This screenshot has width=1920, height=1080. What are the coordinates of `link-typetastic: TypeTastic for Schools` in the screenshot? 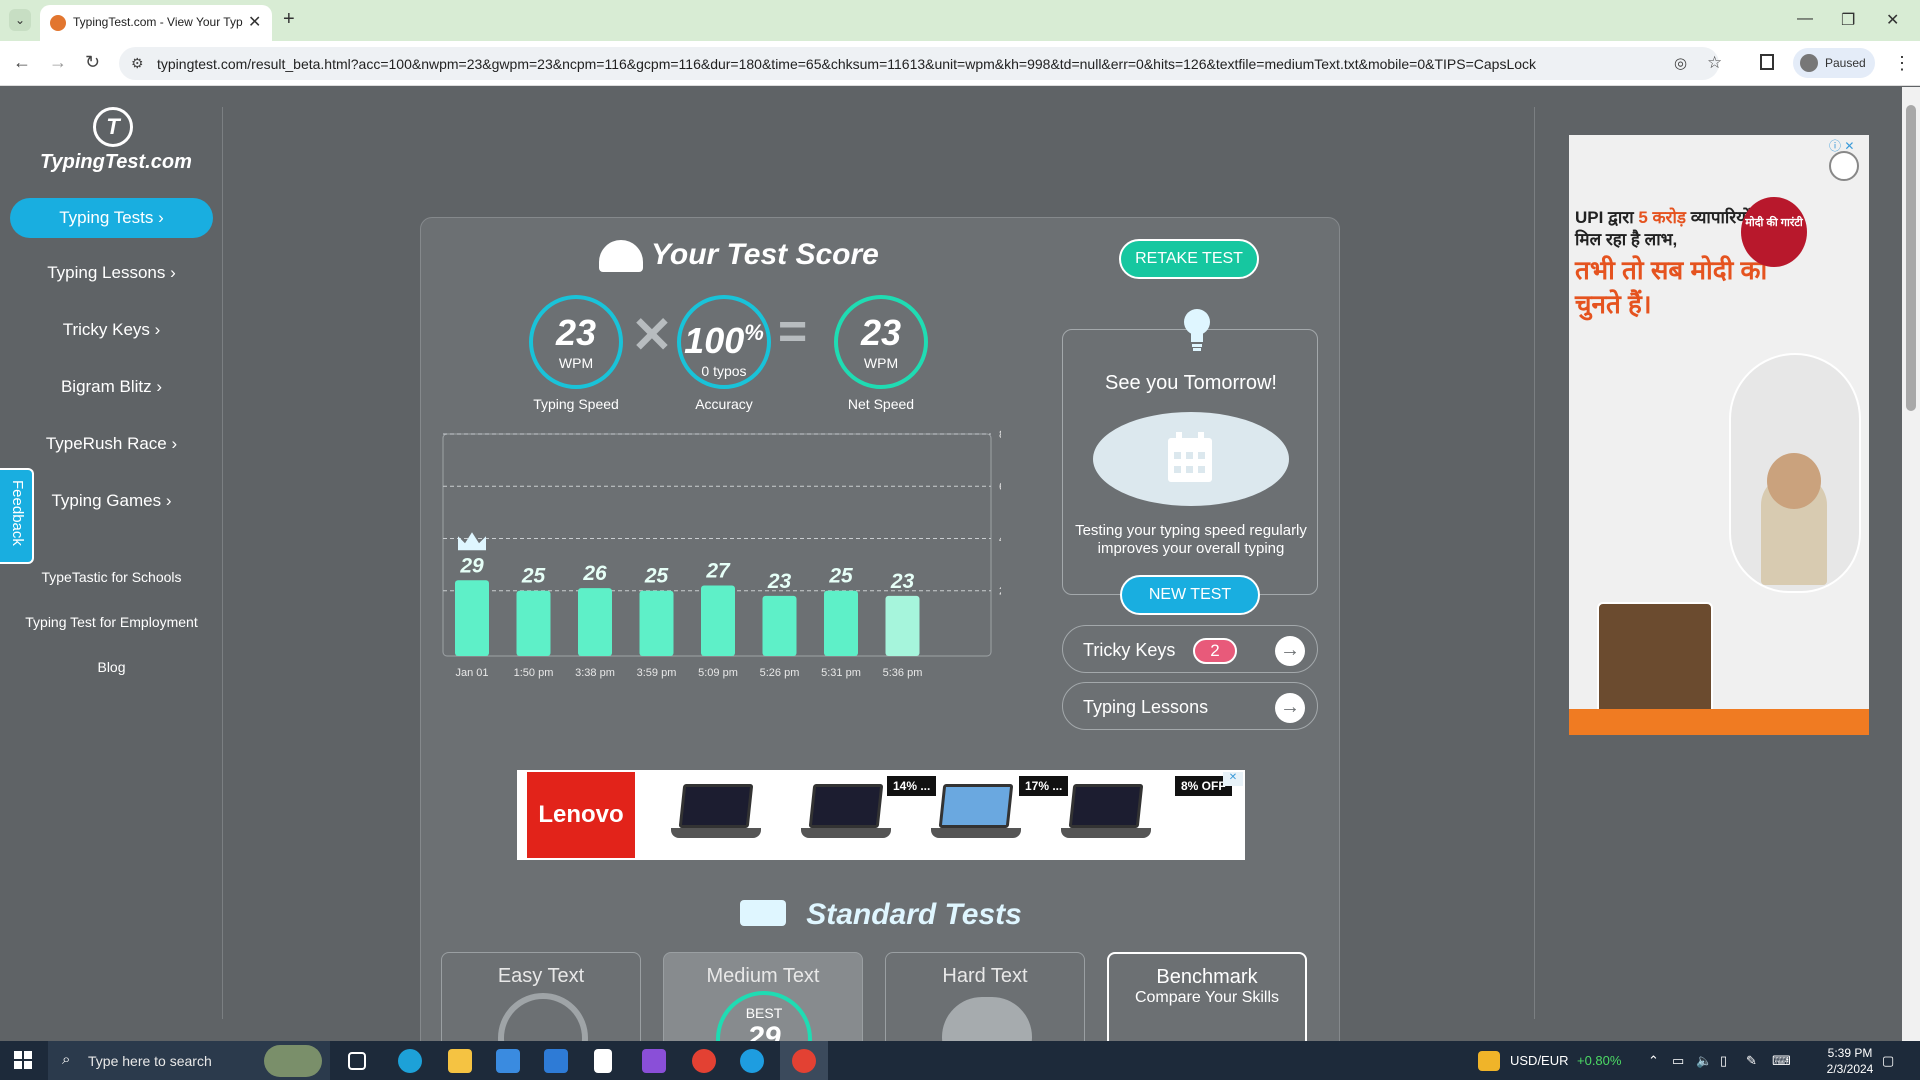 It's located at (111, 577).